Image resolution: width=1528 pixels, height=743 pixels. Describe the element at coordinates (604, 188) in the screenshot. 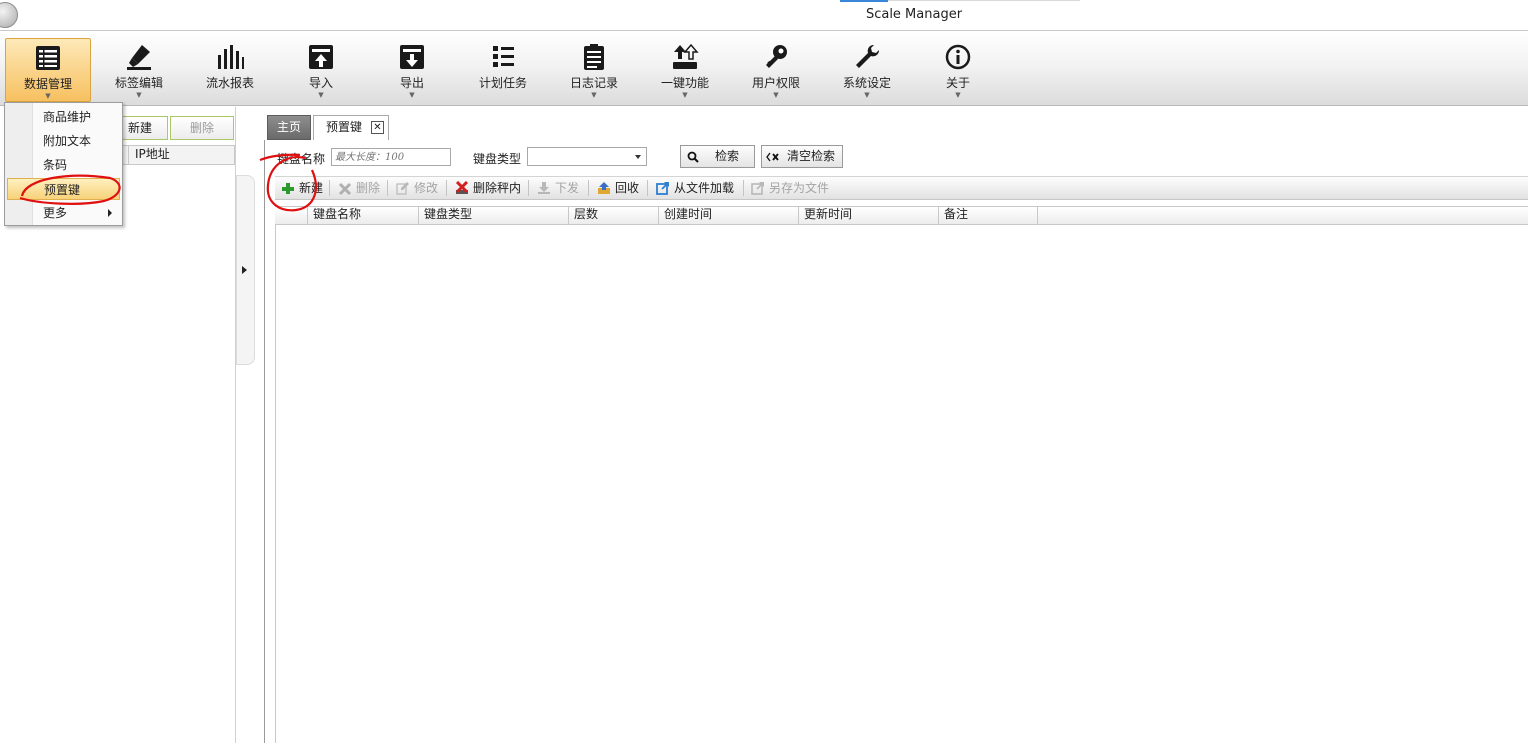

I see `recall-icon` at that location.